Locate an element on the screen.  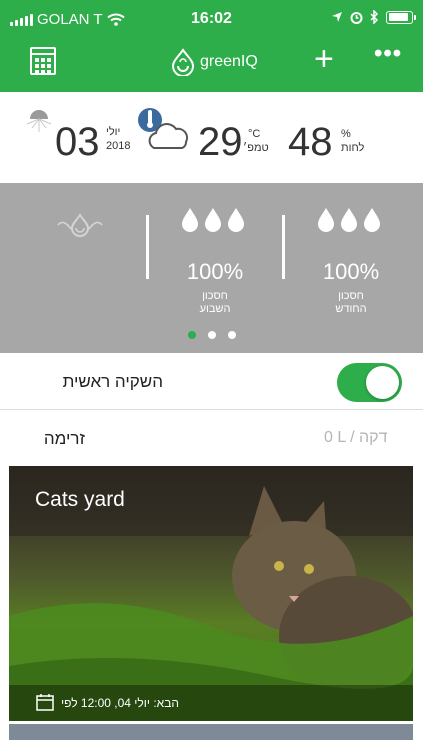
app-logo: greenIQ is located at coordinates (214, 62).